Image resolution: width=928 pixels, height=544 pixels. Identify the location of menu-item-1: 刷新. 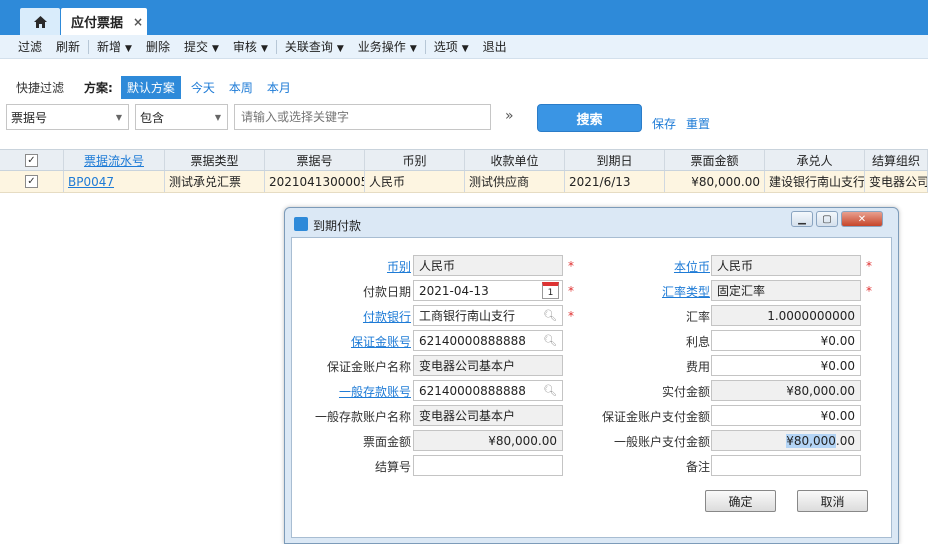
(68, 46).